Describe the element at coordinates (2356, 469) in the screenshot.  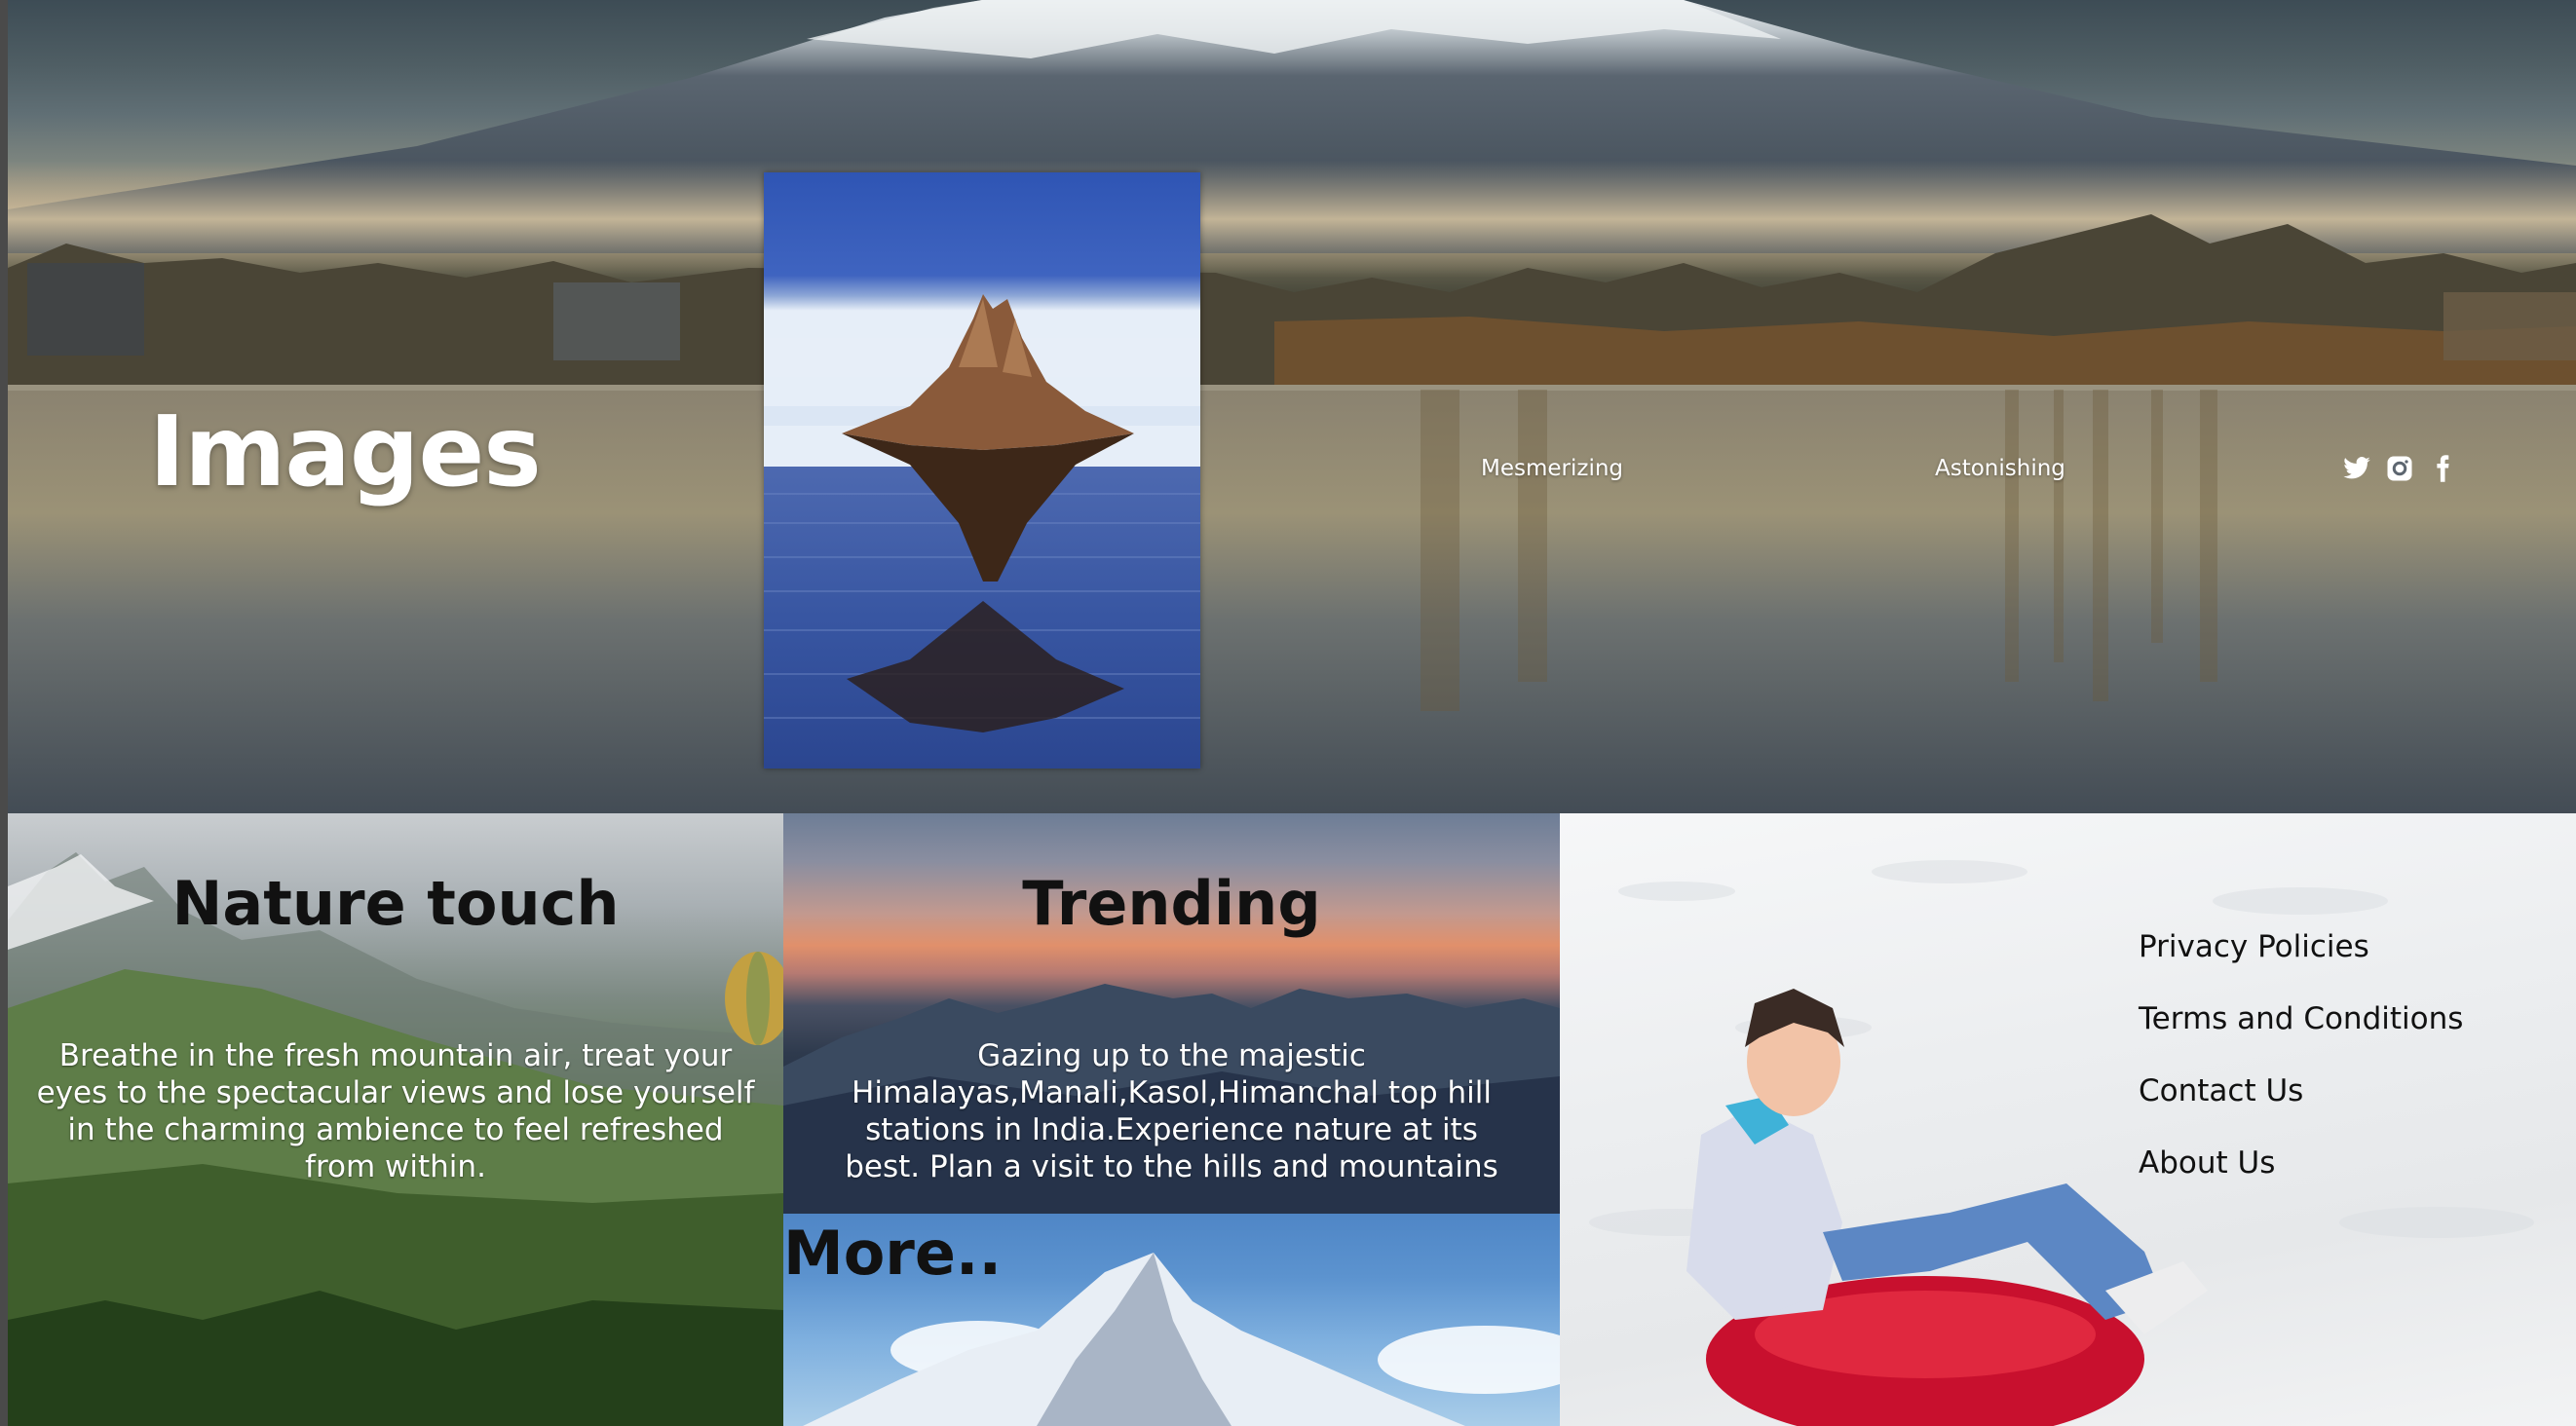
I see `twitter-icon` at that location.